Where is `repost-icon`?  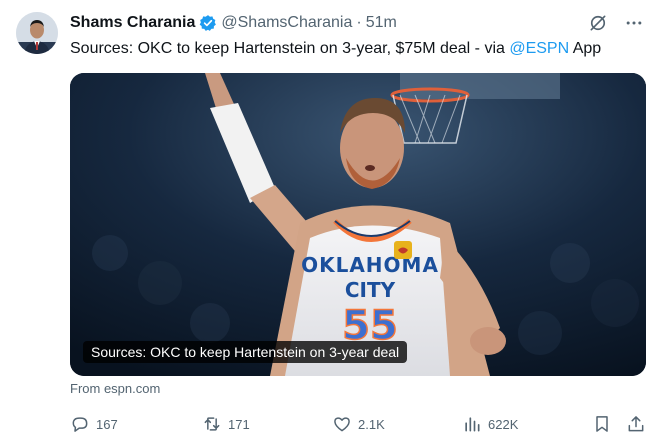 repost-icon is located at coordinates (212, 424).